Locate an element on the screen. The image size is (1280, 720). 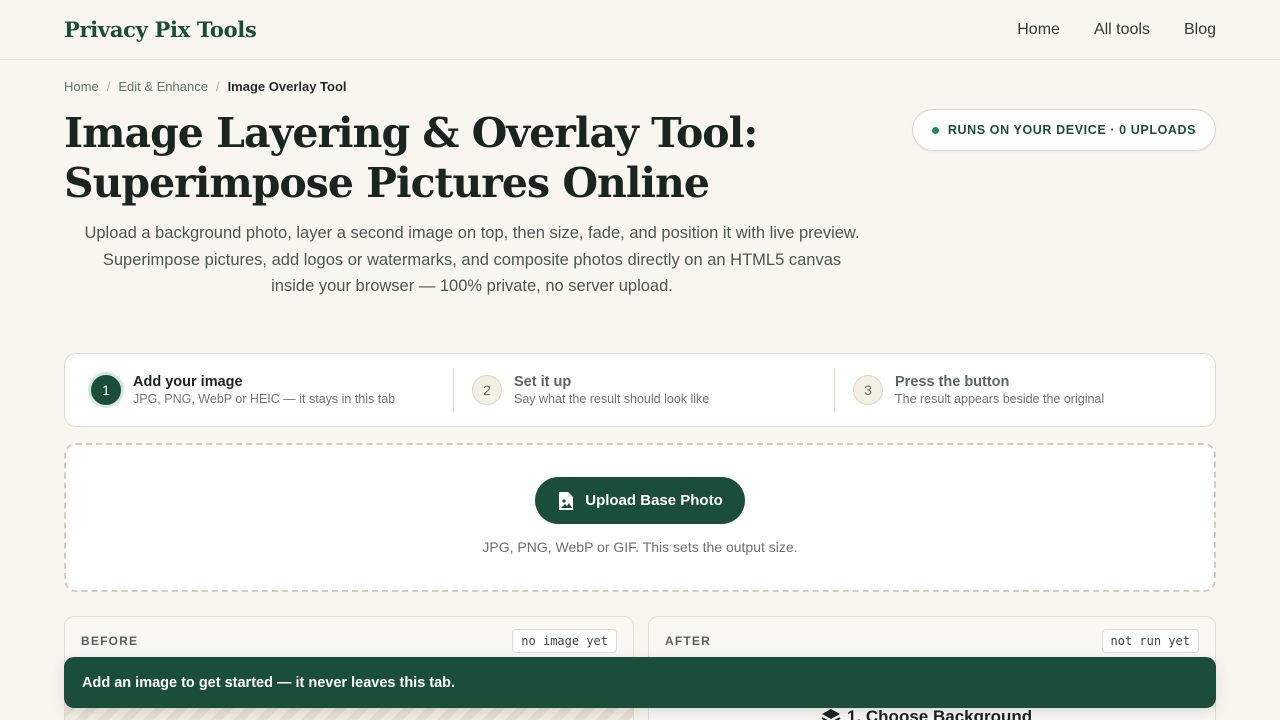
breadcrumb-home: Home is located at coordinates (81, 86).